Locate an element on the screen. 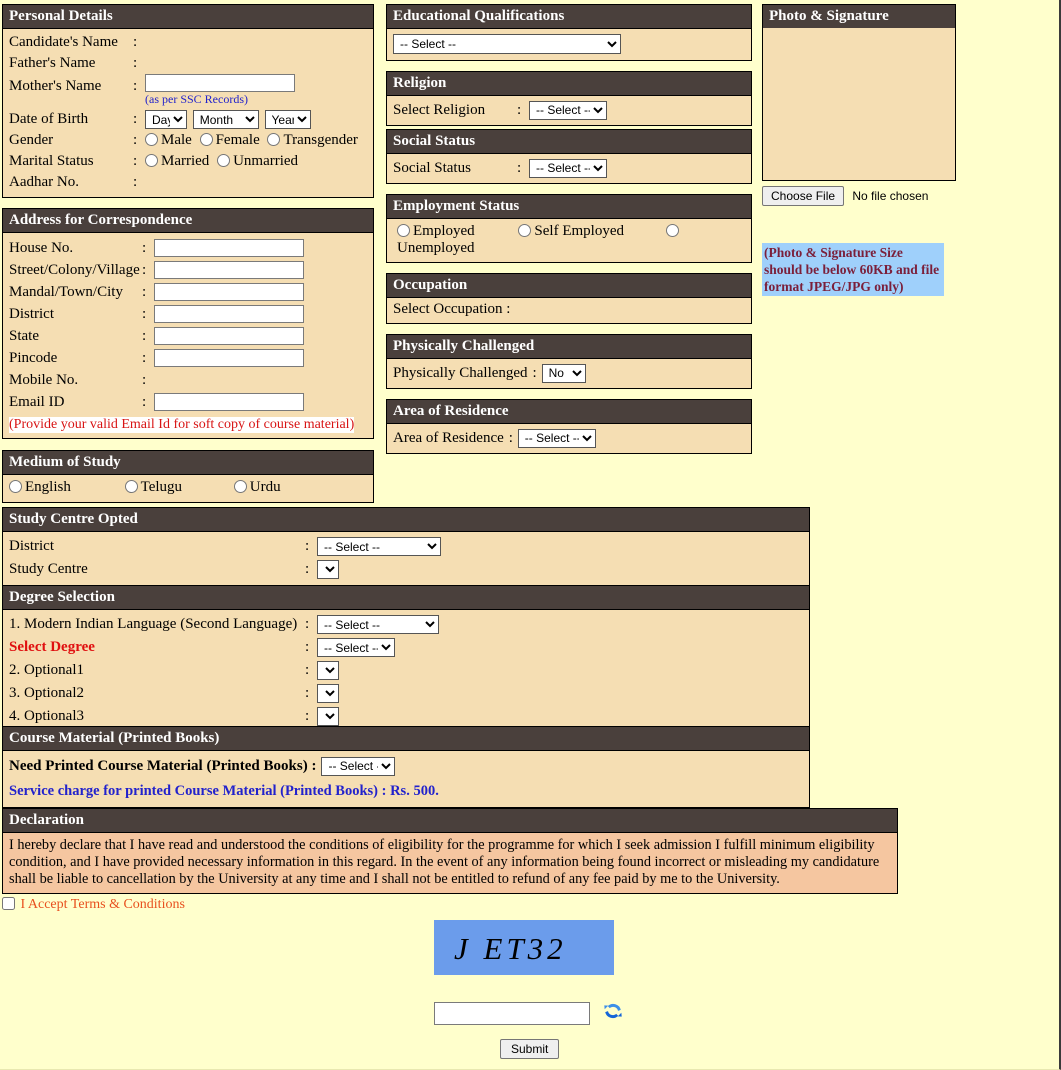 The image size is (1061, 1070). physically-challenged-title: Physically Challenged is located at coordinates (569, 347).